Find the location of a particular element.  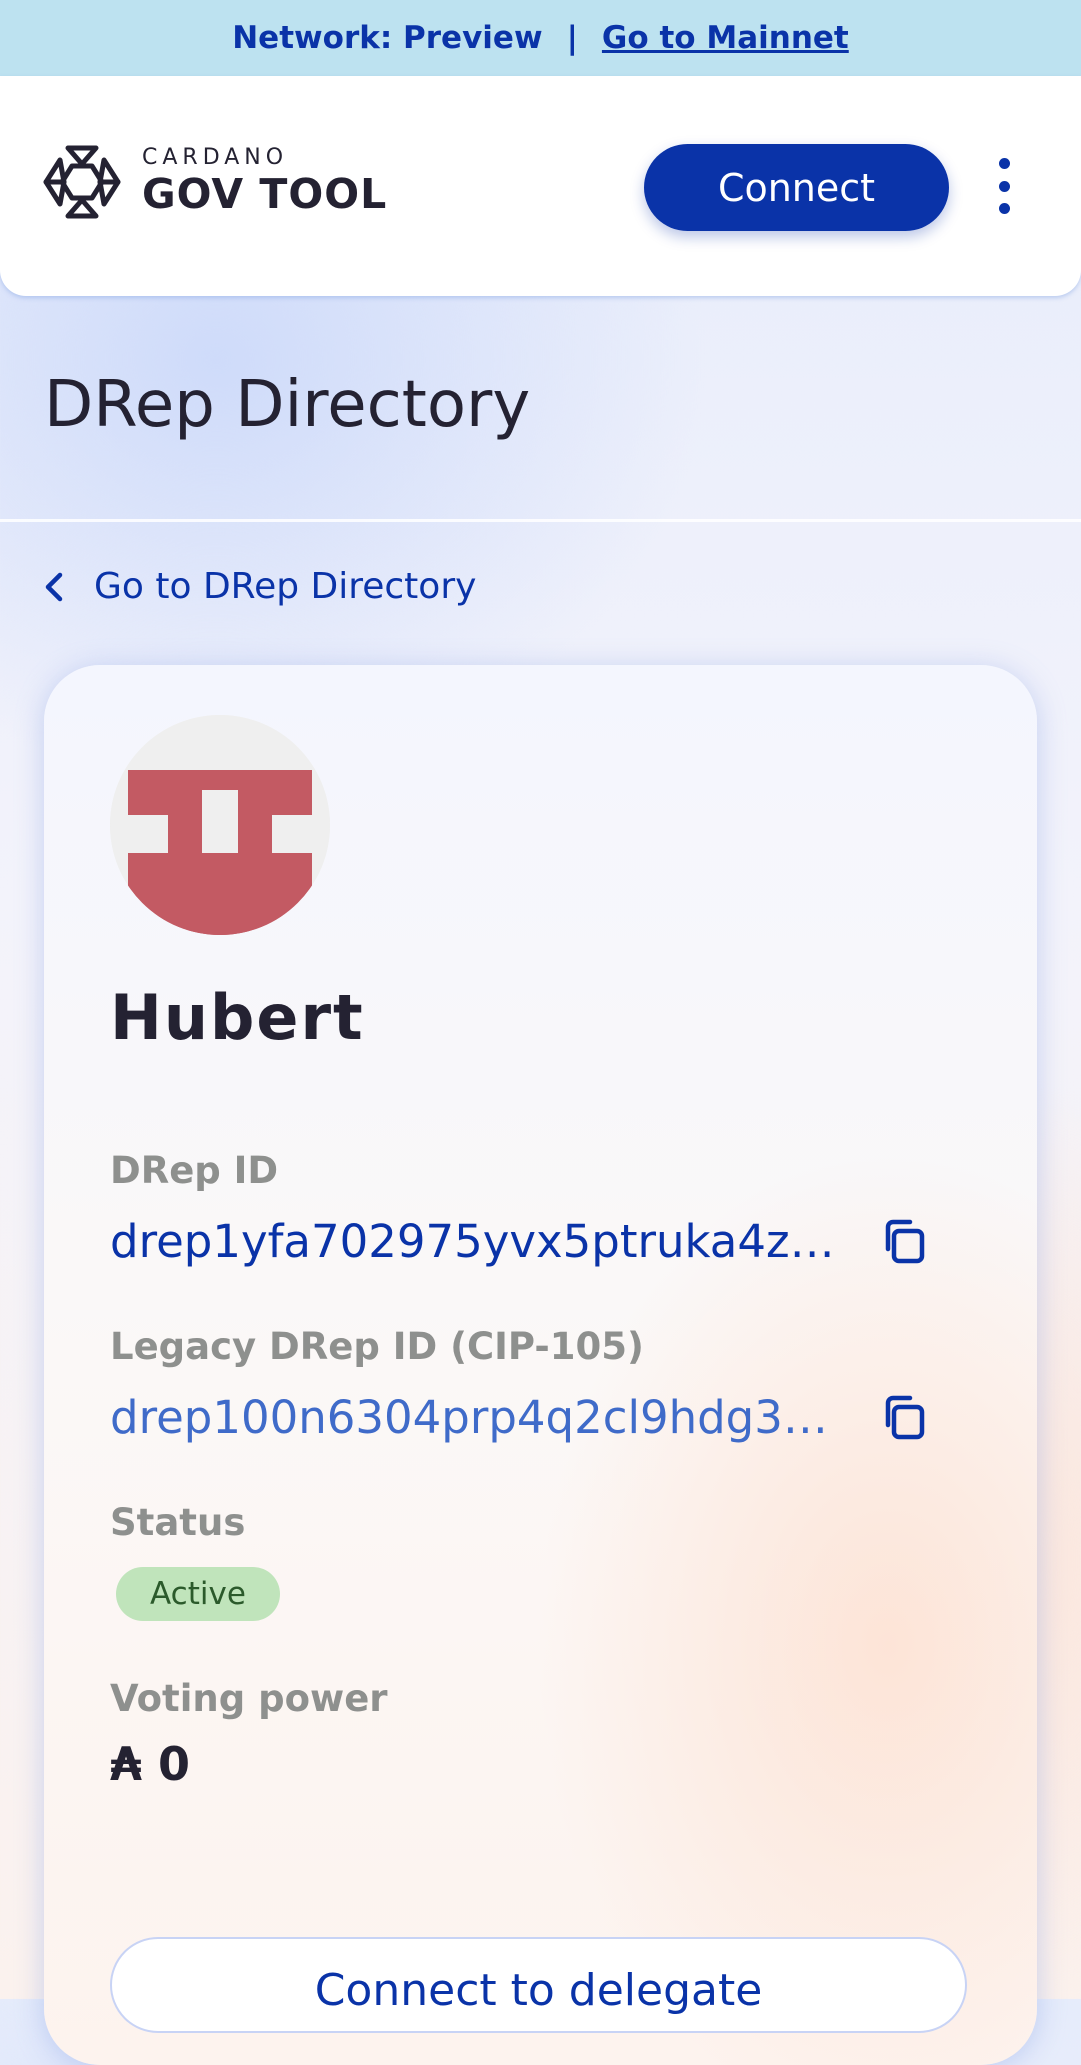

ada-symbol-icon: ₳ is located at coordinates (126, 1764).